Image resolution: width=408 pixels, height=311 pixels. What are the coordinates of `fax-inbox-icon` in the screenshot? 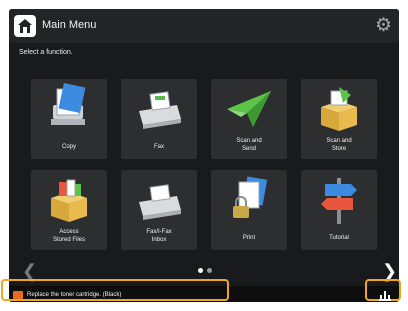 It's located at (160, 202).